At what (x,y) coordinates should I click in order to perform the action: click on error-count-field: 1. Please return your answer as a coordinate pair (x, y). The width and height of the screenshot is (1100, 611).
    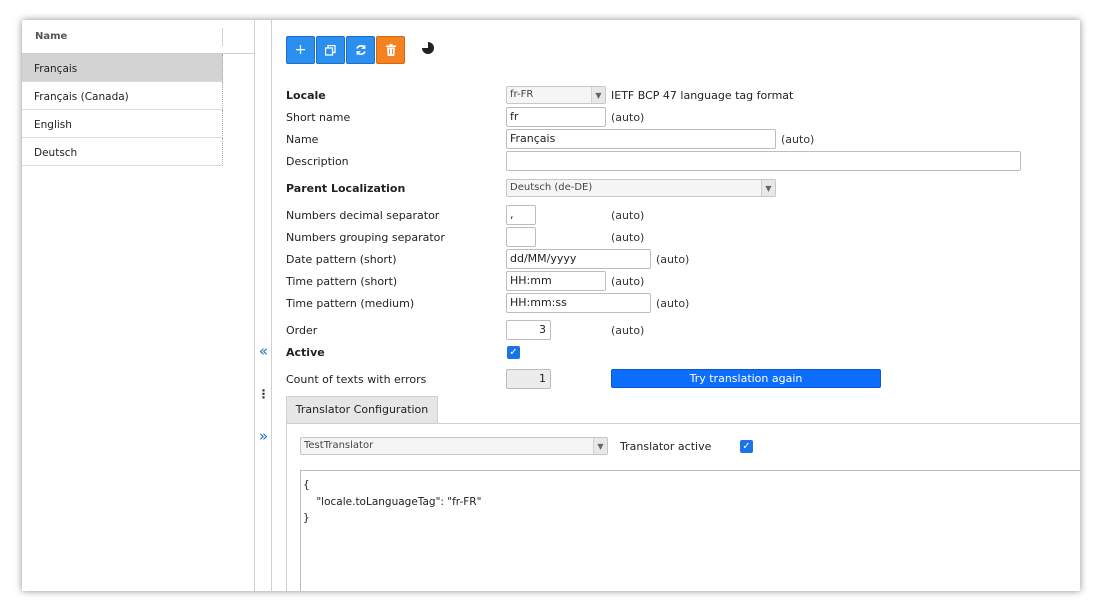
    Looking at the image, I should click on (528, 379).